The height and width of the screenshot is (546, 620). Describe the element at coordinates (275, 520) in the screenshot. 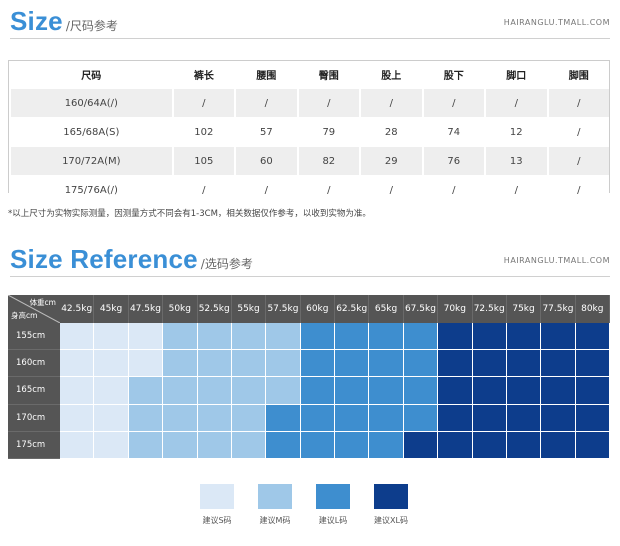

I see `legend-label: 建议M码` at that location.